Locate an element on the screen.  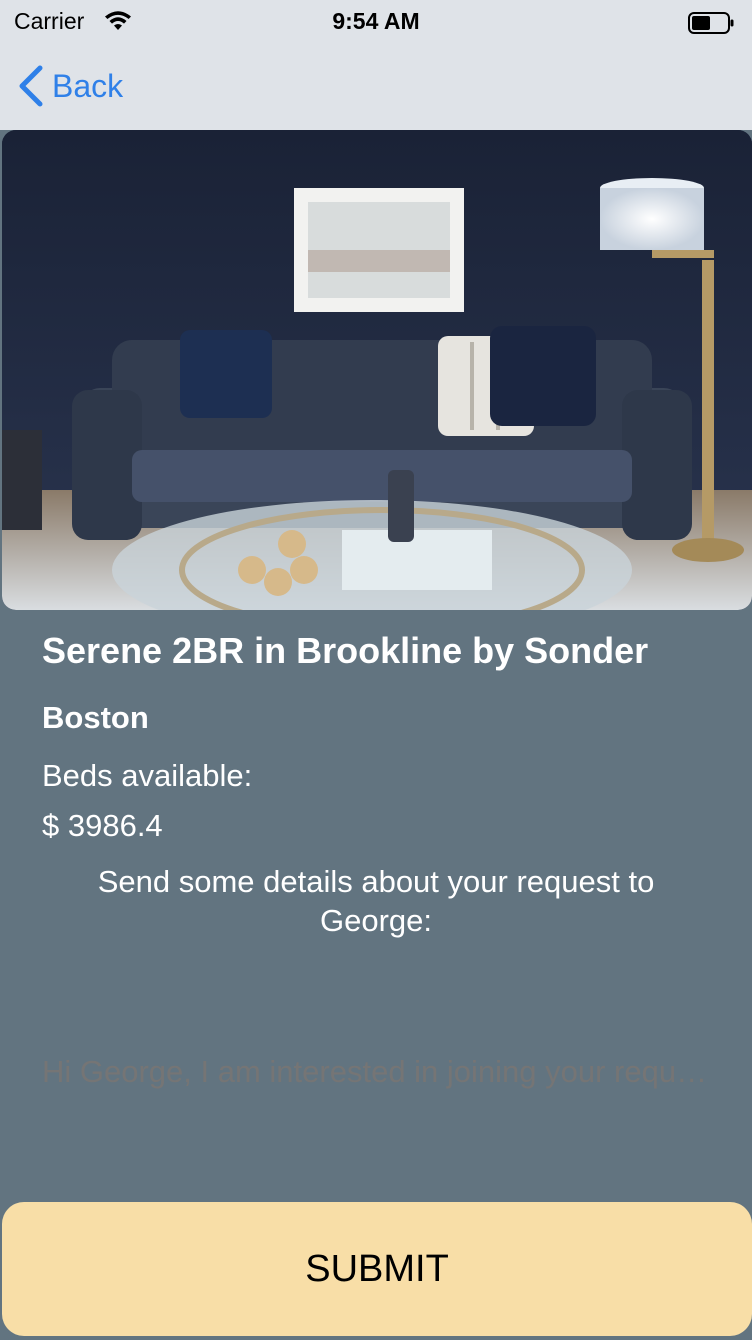
status-bar: Carrier 9:54 AM is located at coordinates (376, 22).